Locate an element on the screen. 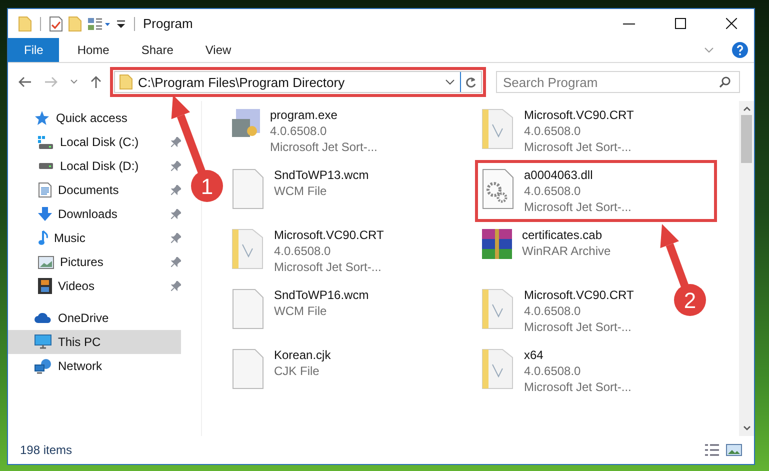 The width and height of the screenshot is (769, 471). details-view-icon is located at coordinates (712, 450).